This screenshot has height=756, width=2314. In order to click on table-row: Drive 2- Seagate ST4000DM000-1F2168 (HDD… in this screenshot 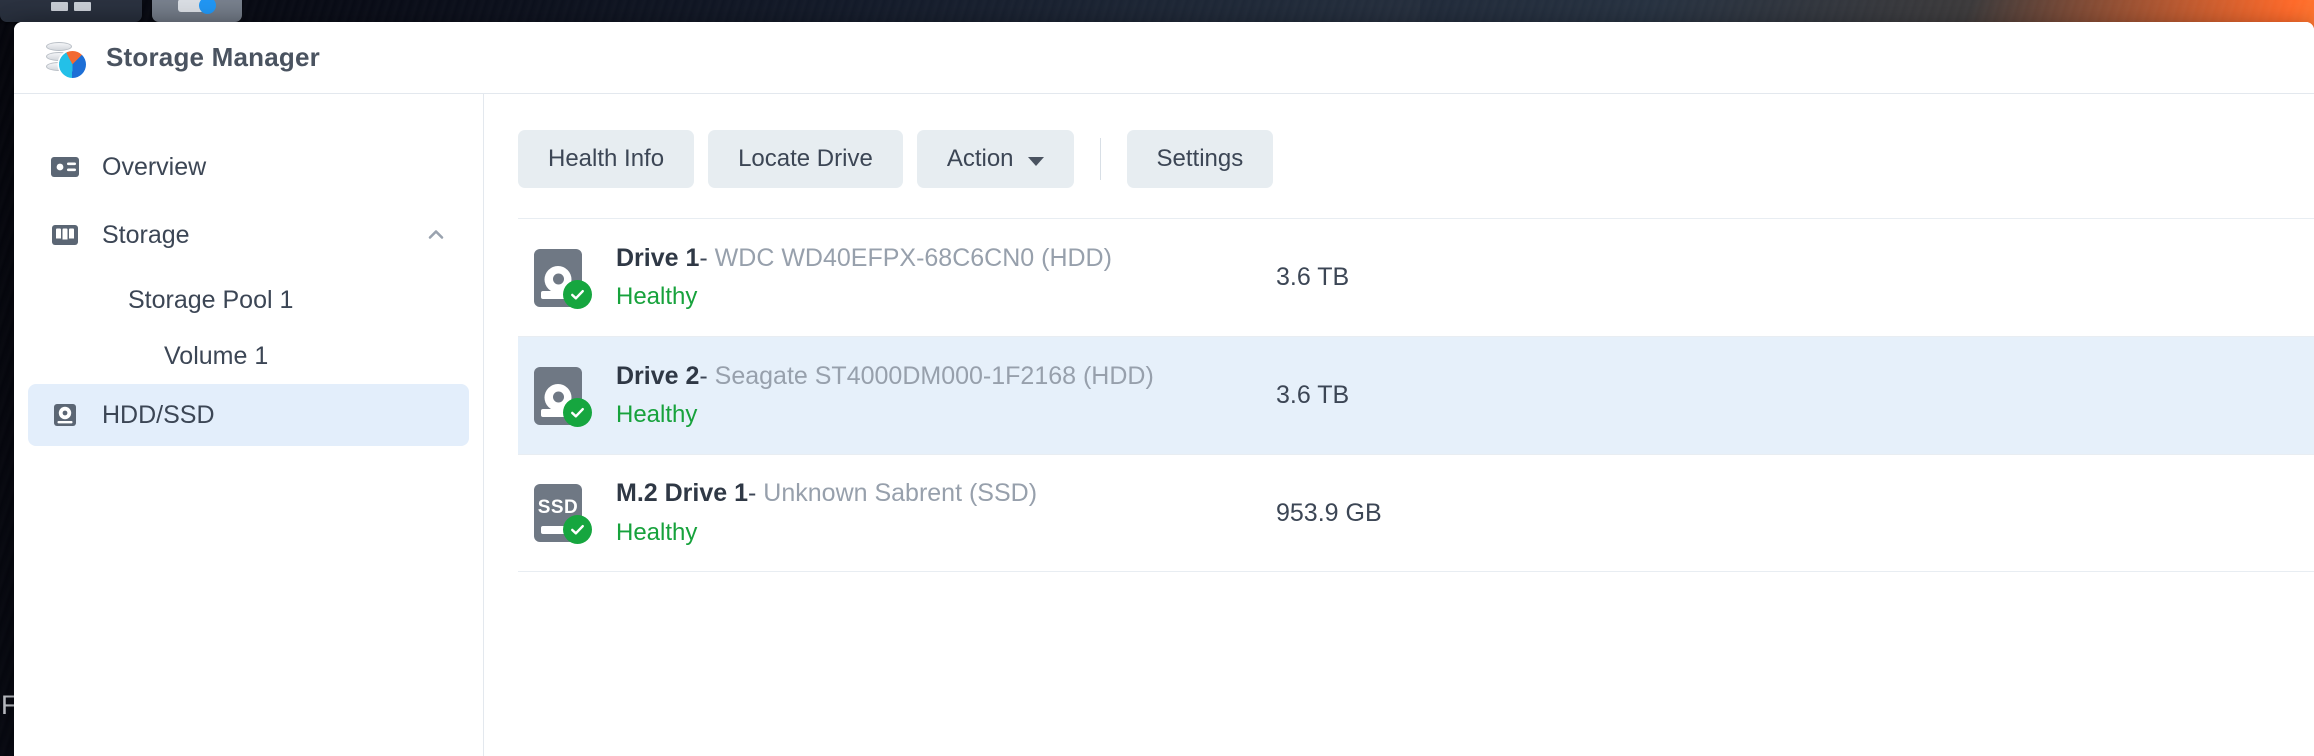, I will do `click(1416, 395)`.